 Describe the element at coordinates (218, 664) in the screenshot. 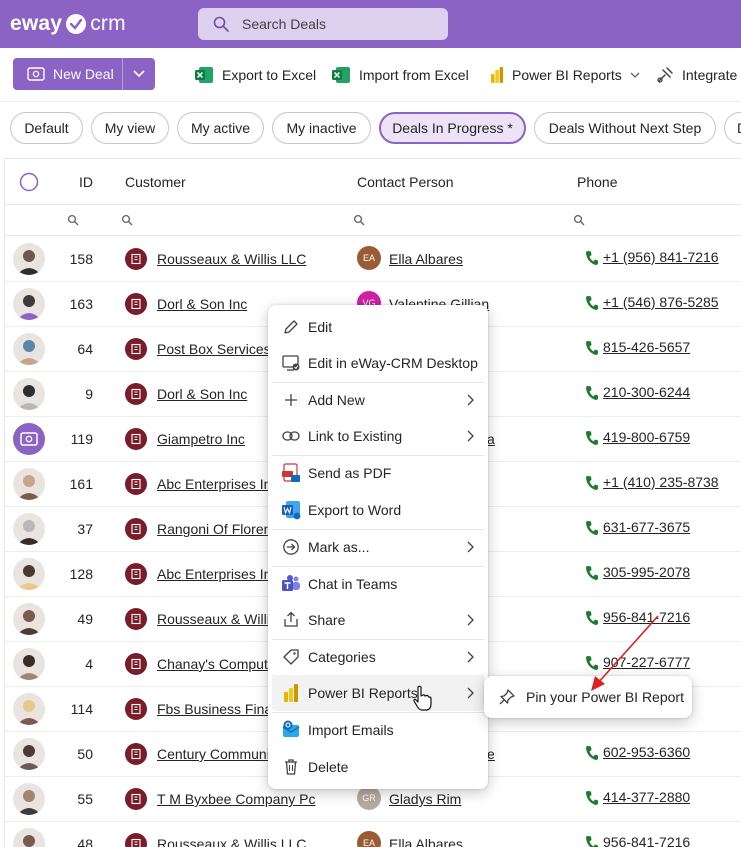

I see `customer-link: Chanay's Computer` at that location.